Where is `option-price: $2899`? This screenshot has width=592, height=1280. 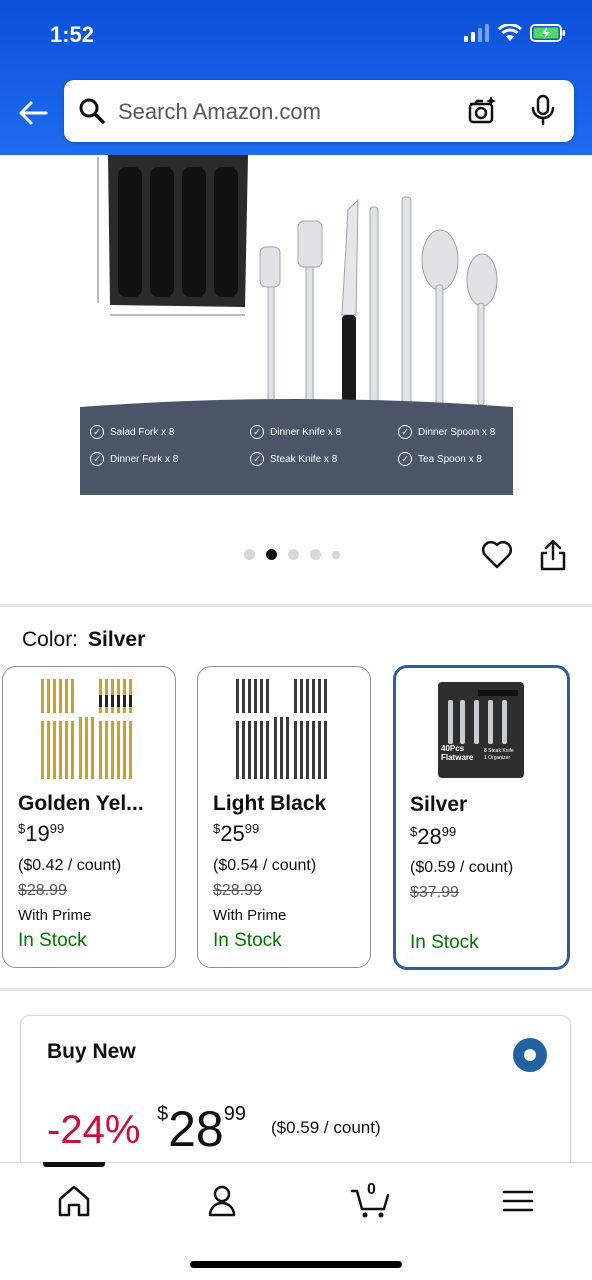
option-price: $2899 is located at coordinates (433, 836).